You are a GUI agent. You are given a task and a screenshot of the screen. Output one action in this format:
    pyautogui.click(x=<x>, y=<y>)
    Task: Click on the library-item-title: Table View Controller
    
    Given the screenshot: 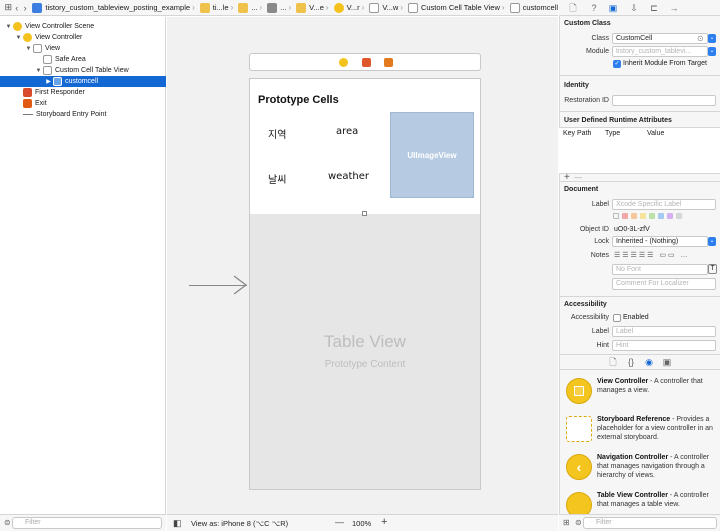 What is the action you would take?
    pyautogui.click(x=632, y=495)
    